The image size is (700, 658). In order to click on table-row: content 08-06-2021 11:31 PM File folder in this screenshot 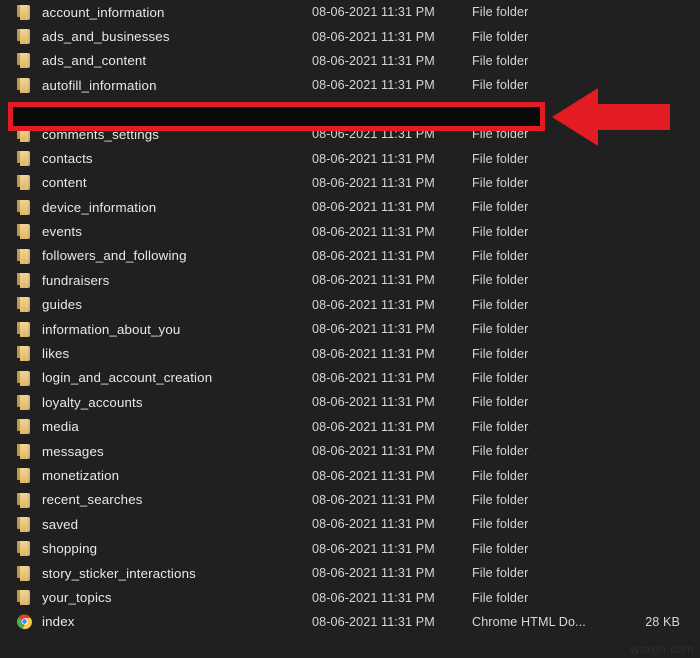, I will do `click(350, 183)`.